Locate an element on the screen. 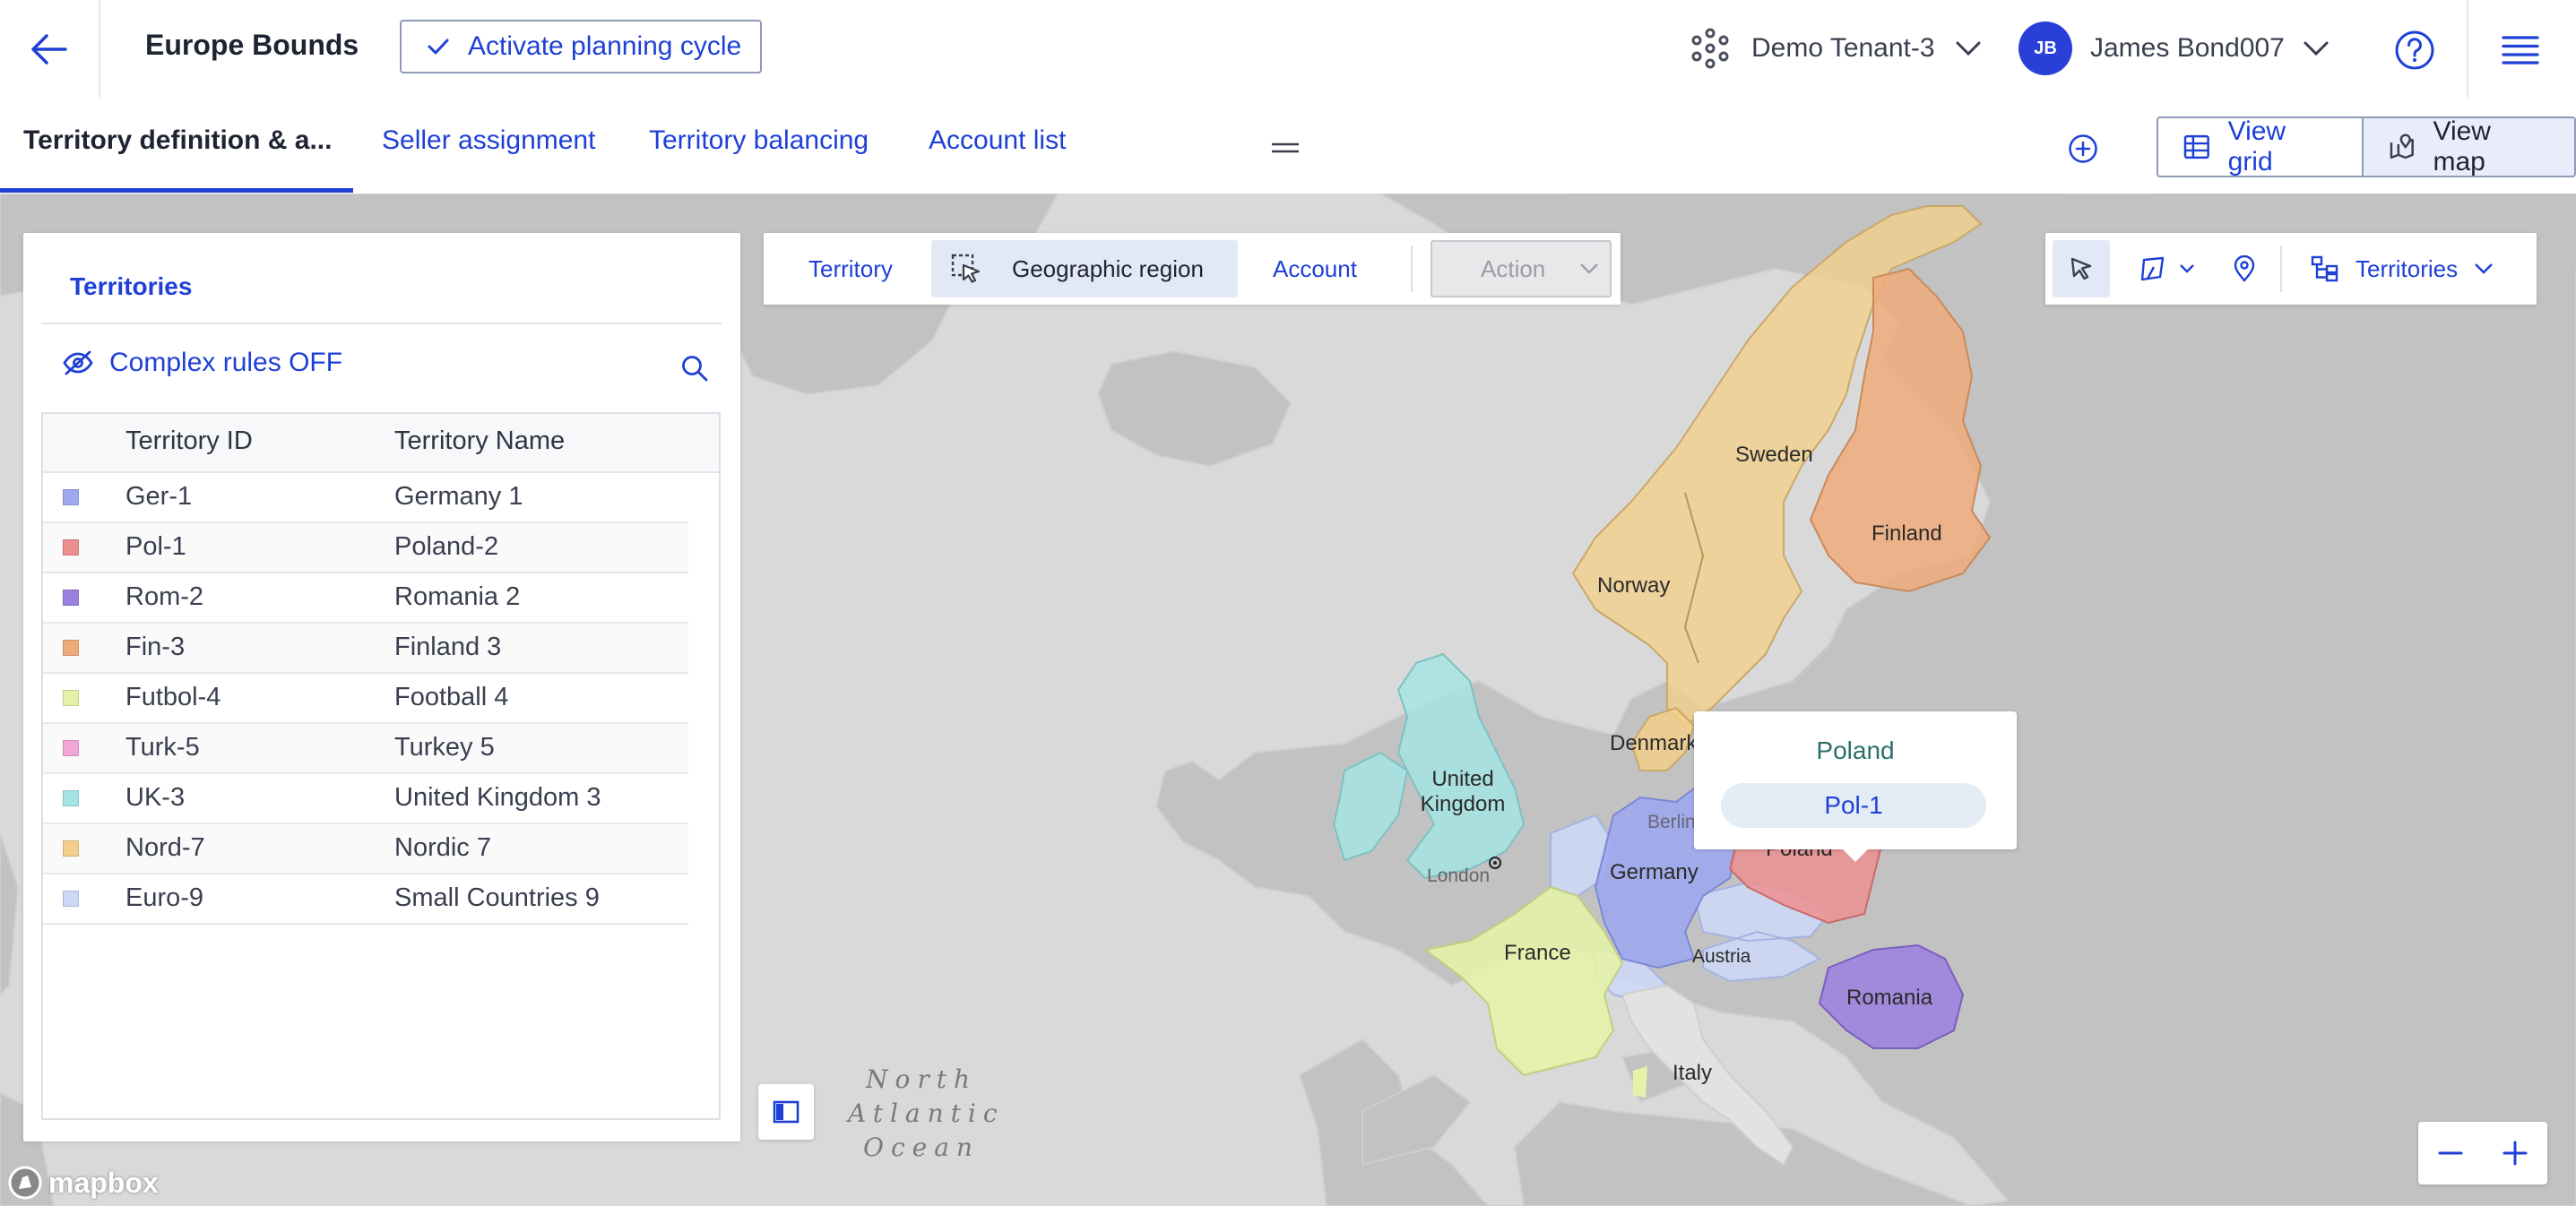  eye-off-icon is located at coordinates (78, 362).